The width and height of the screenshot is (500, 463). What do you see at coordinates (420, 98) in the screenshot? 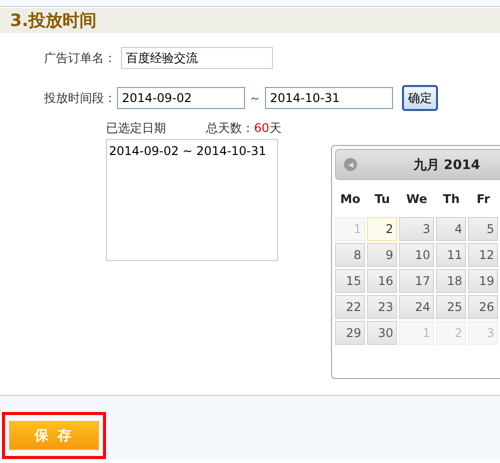
I see `confirm-button: 确定` at bounding box center [420, 98].